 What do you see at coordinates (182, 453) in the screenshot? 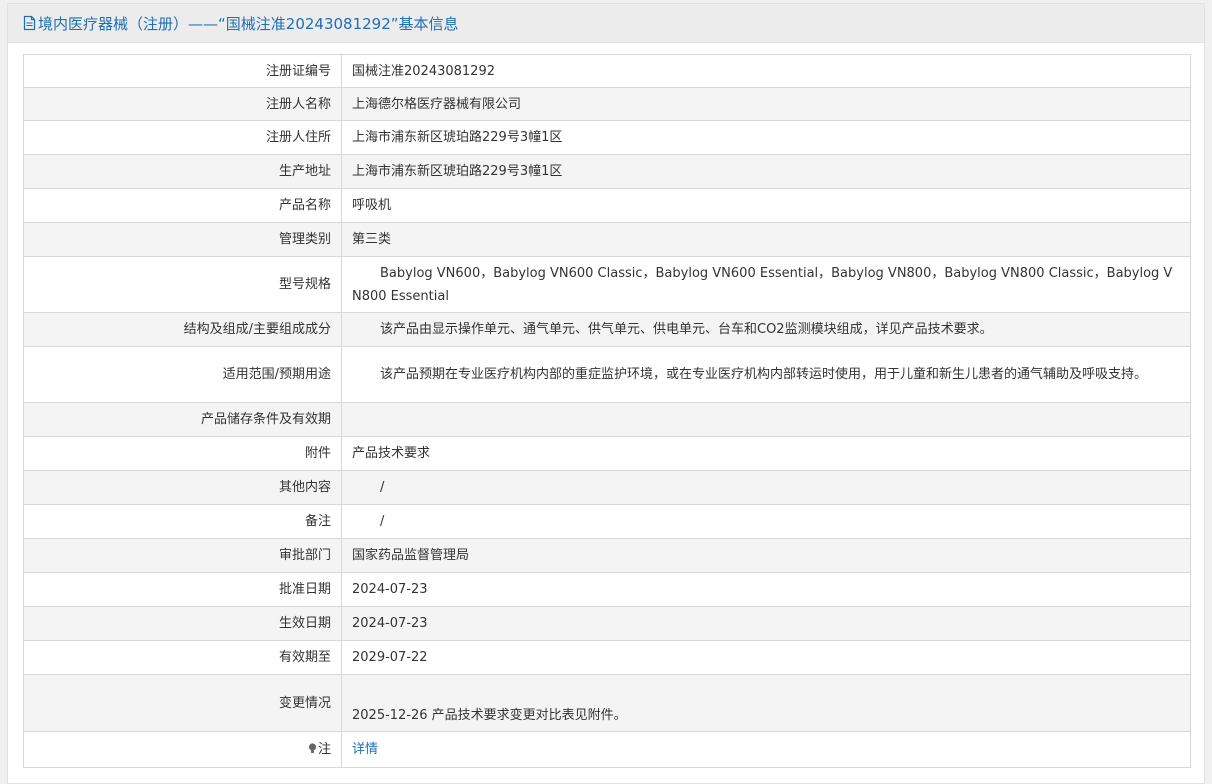
I see `field-label: 附件` at bounding box center [182, 453].